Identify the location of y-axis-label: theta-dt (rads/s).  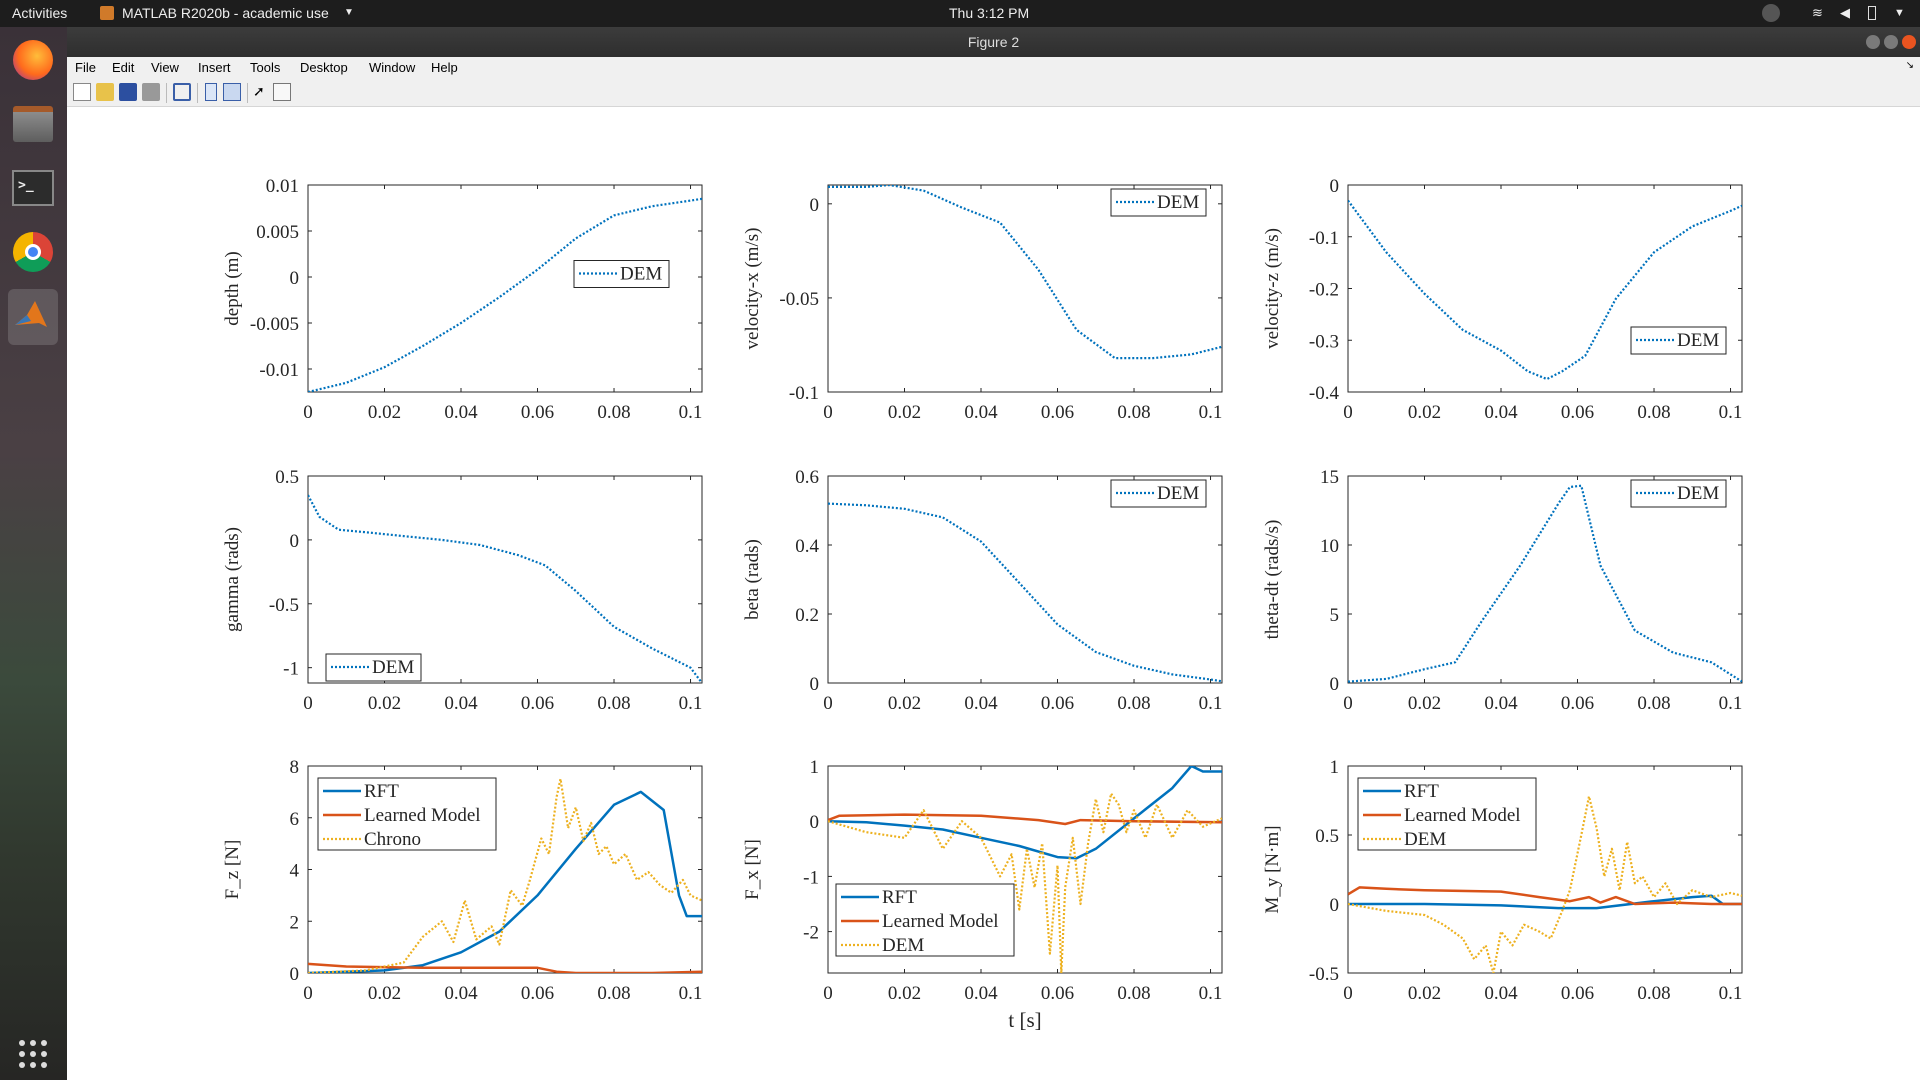
(1272, 580).